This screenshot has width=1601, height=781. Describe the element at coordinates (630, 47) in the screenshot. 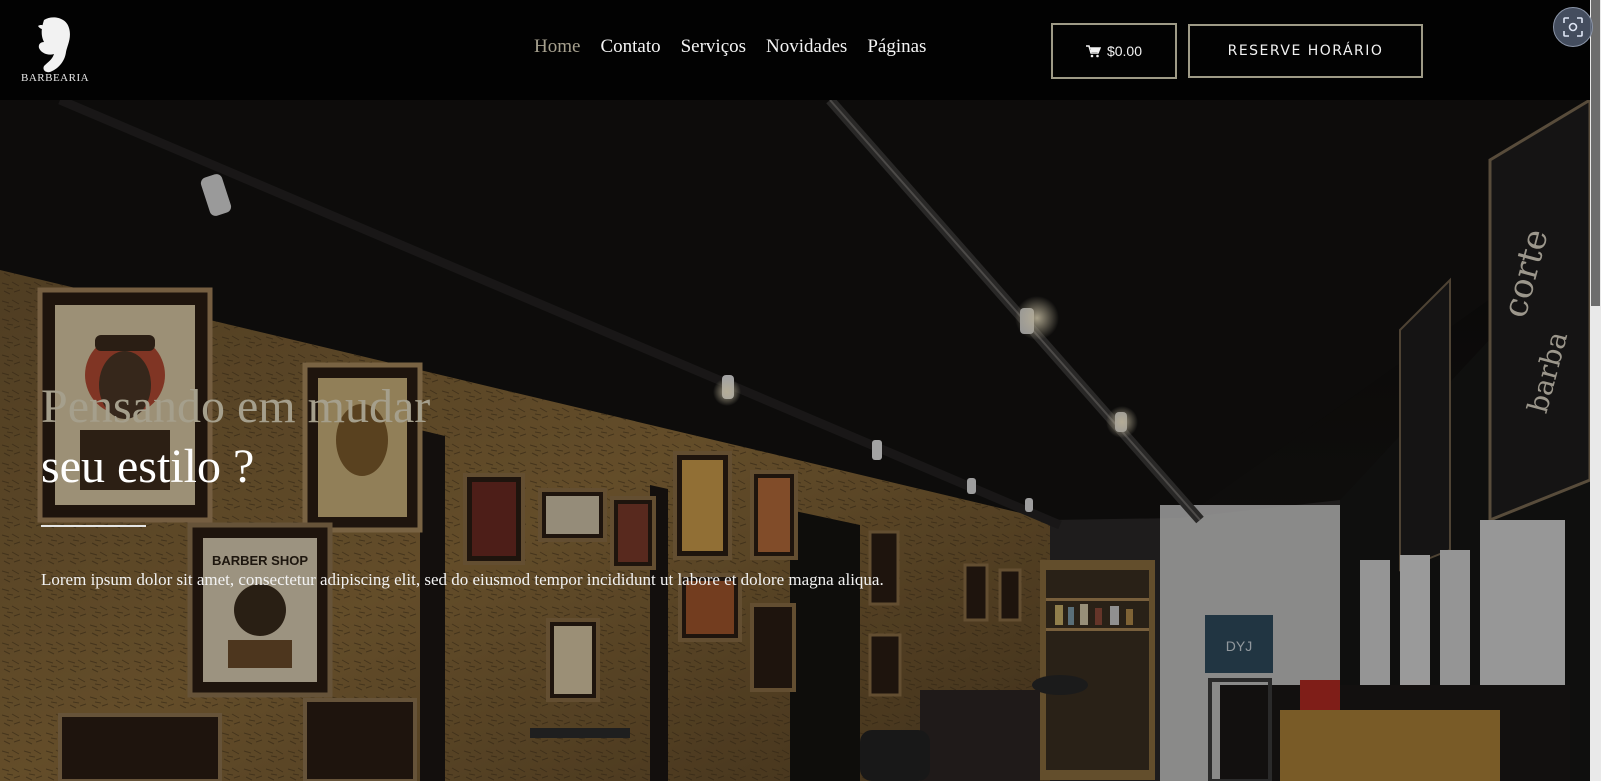

I see `nav-item-contato: Contato` at that location.